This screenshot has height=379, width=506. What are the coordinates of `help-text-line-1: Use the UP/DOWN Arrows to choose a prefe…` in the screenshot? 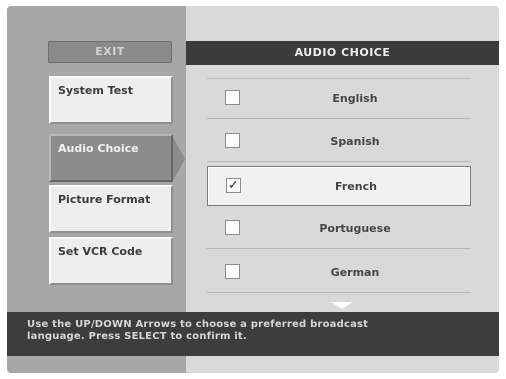 It's located at (198, 324).